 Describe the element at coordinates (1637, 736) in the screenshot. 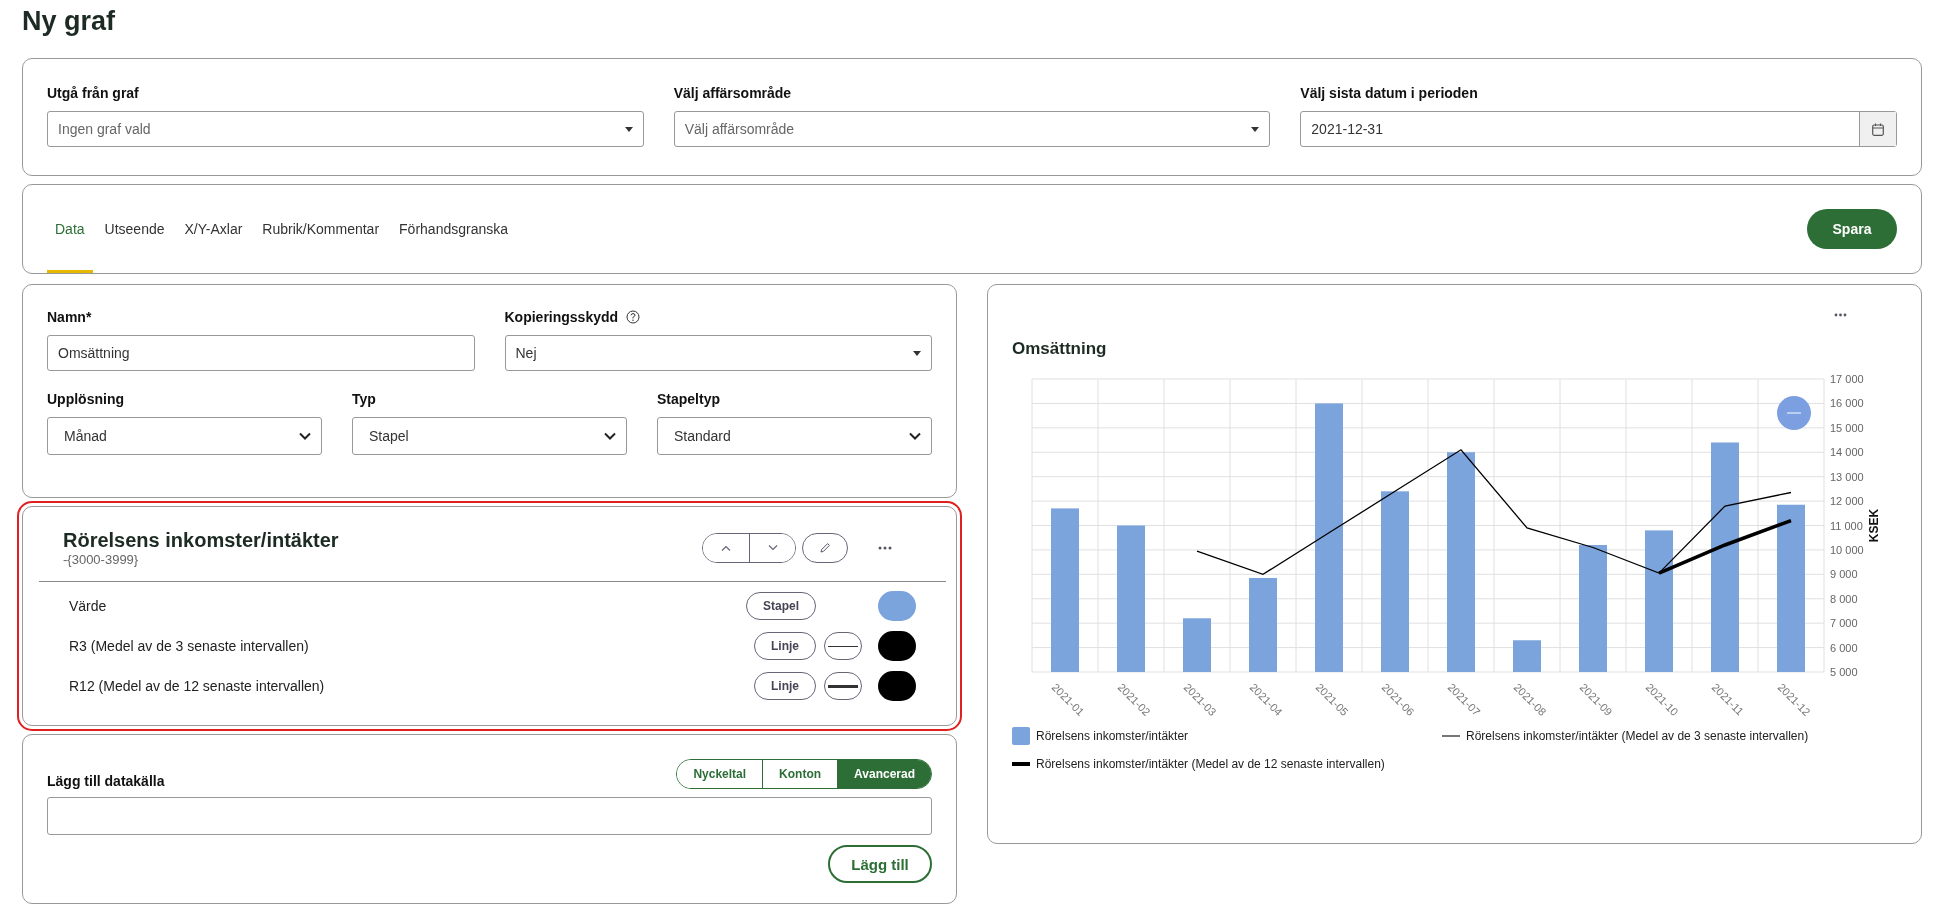

I see `legend-label: Rörelsens inkomster/intäkter (Medel av de 3 senaste intervallen)` at that location.